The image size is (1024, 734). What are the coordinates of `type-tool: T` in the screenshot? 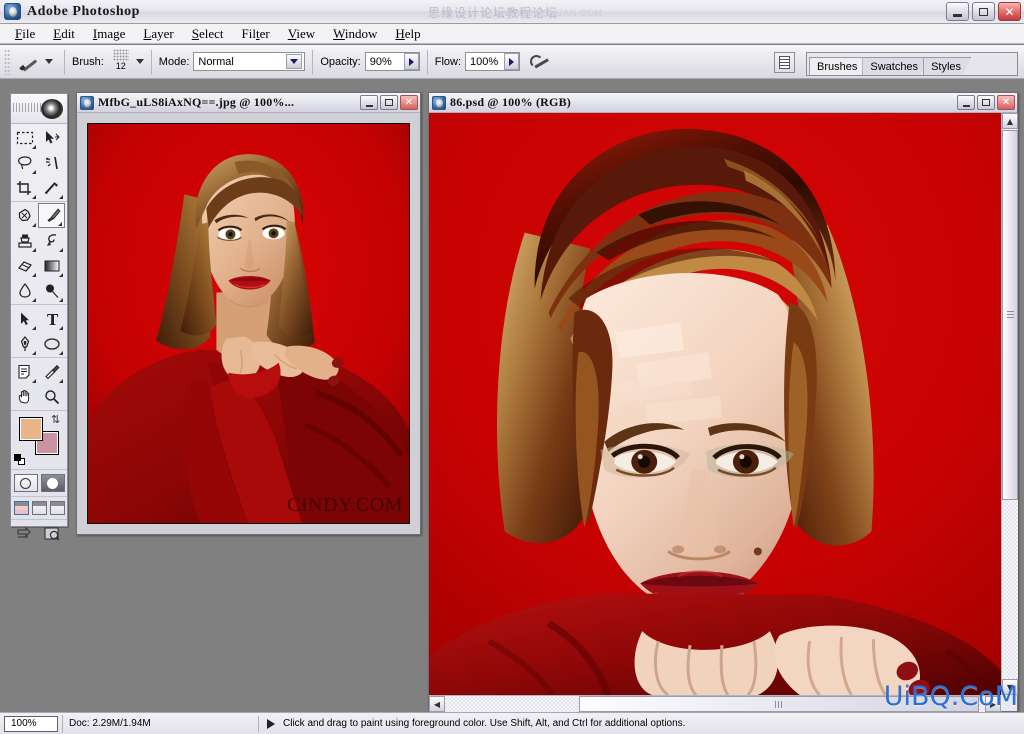 It's located at (51, 318).